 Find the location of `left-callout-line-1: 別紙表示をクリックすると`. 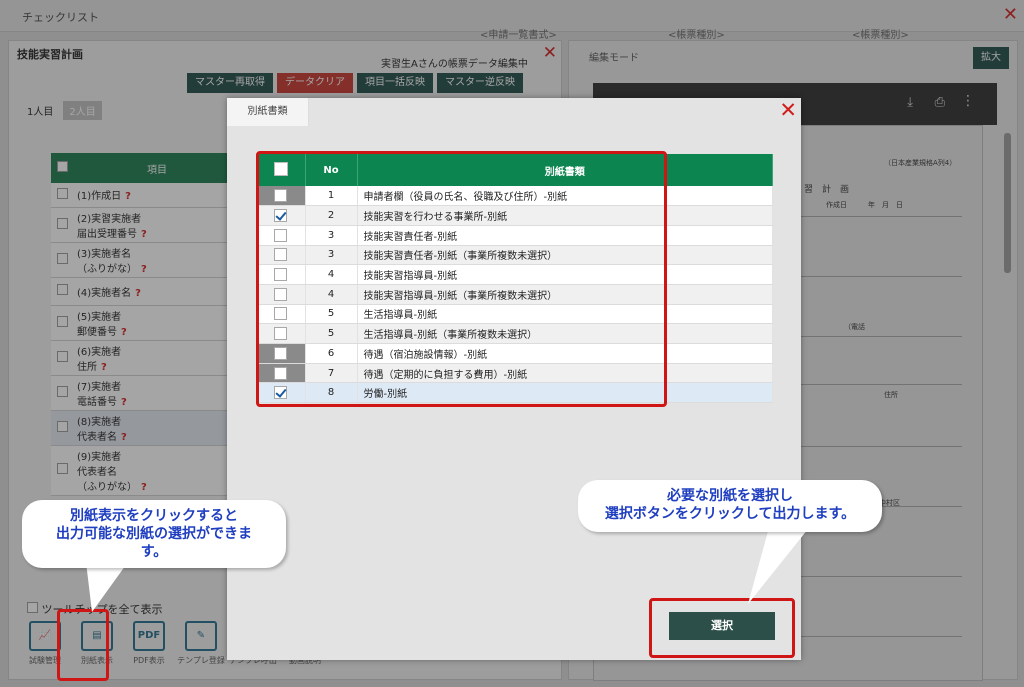

left-callout-line-1: 別紙表示をクリックすると is located at coordinates (154, 516).